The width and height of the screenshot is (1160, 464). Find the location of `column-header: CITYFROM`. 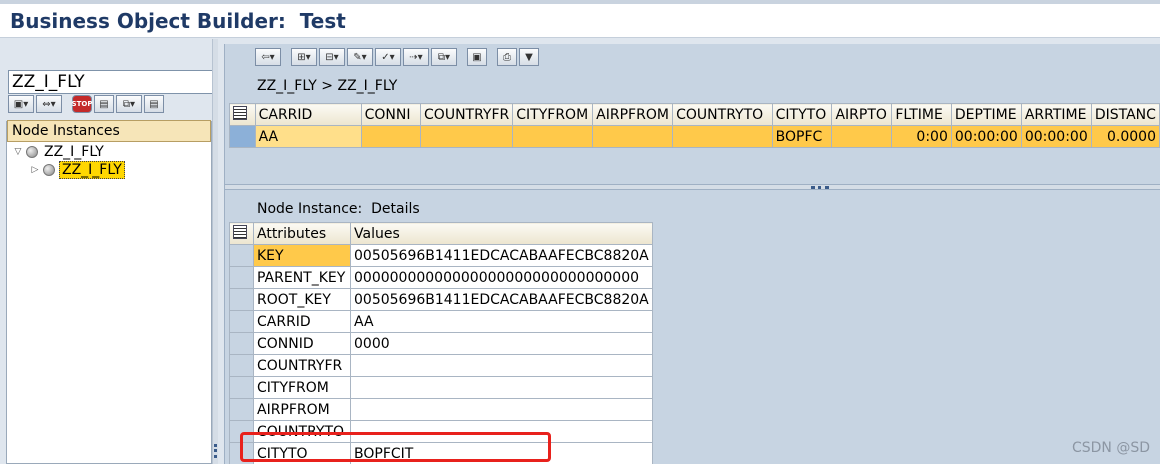

column-header: CITYFROM is located at coordinates (553, 114).